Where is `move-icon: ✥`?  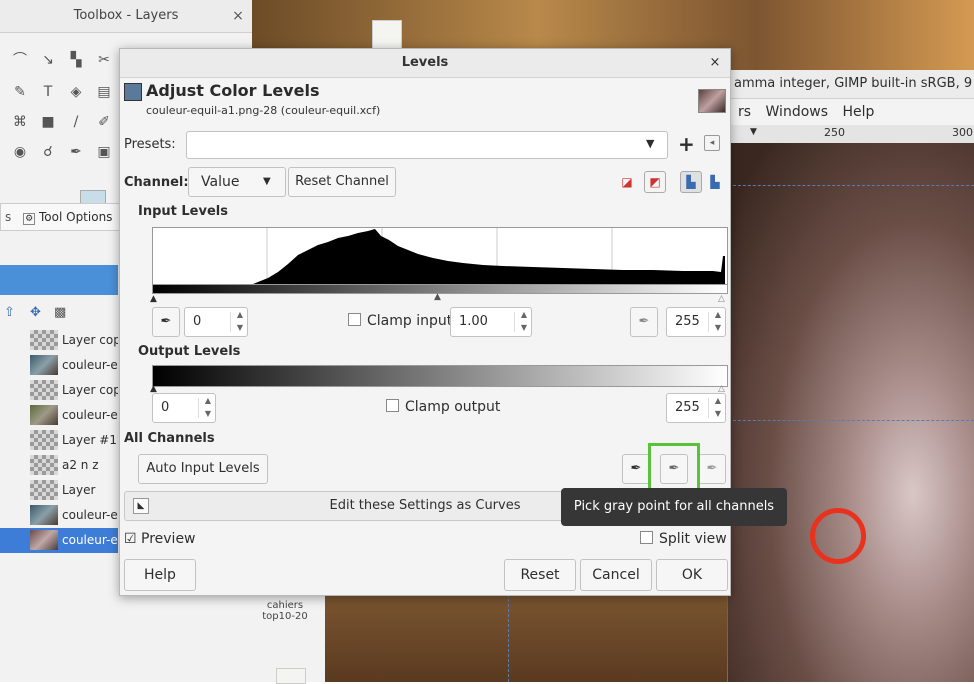 move-icon: ✥ is located at coordinates (35, 312).